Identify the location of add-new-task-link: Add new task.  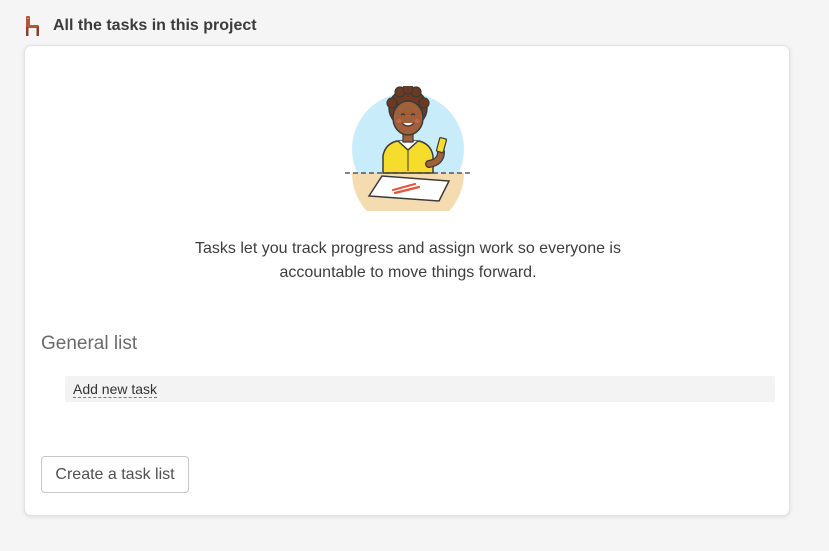
(115, 389).